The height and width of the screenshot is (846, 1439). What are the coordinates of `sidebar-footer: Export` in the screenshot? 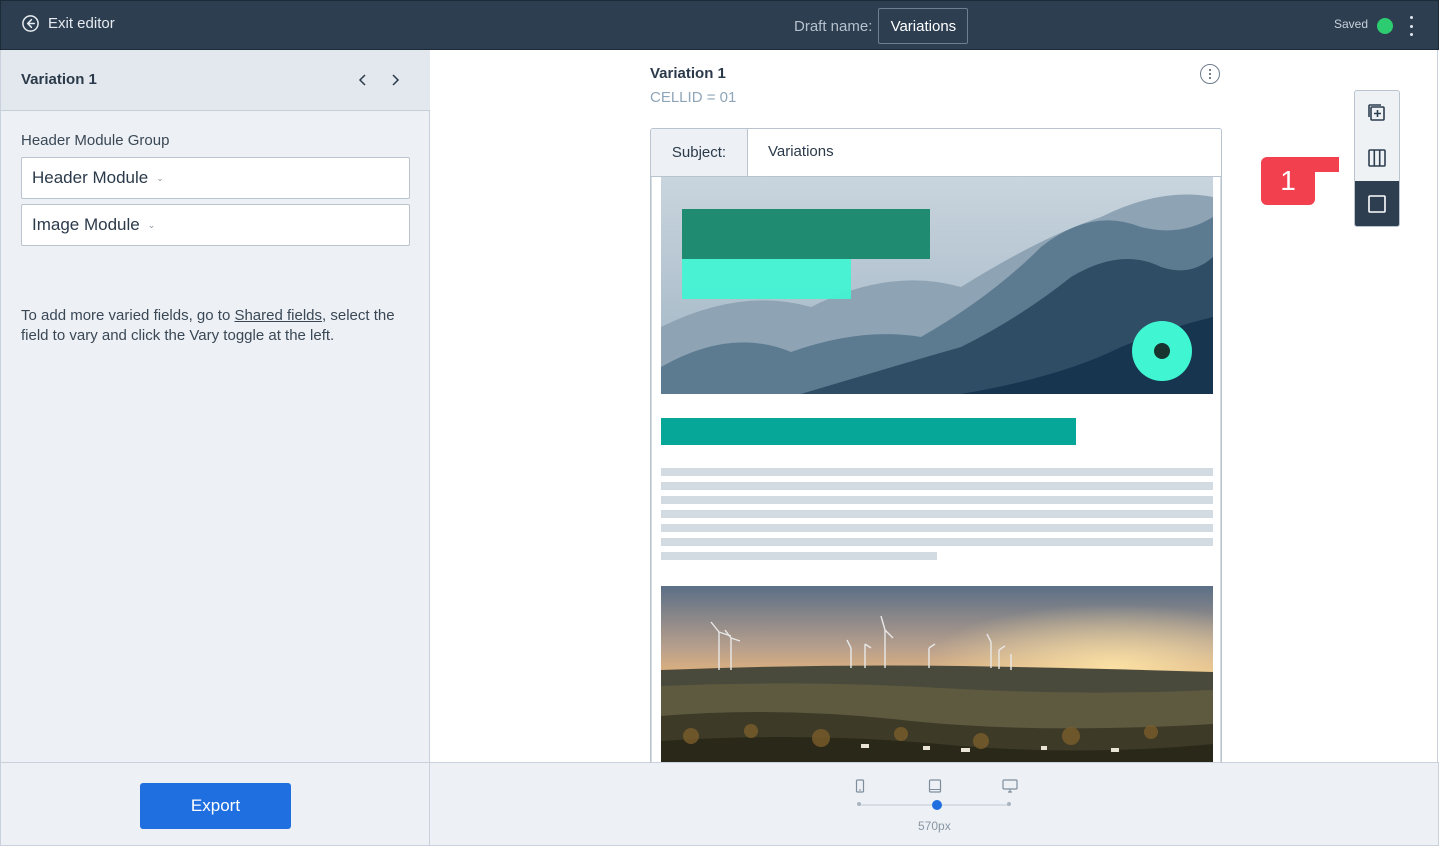 It's located at (215, 804).